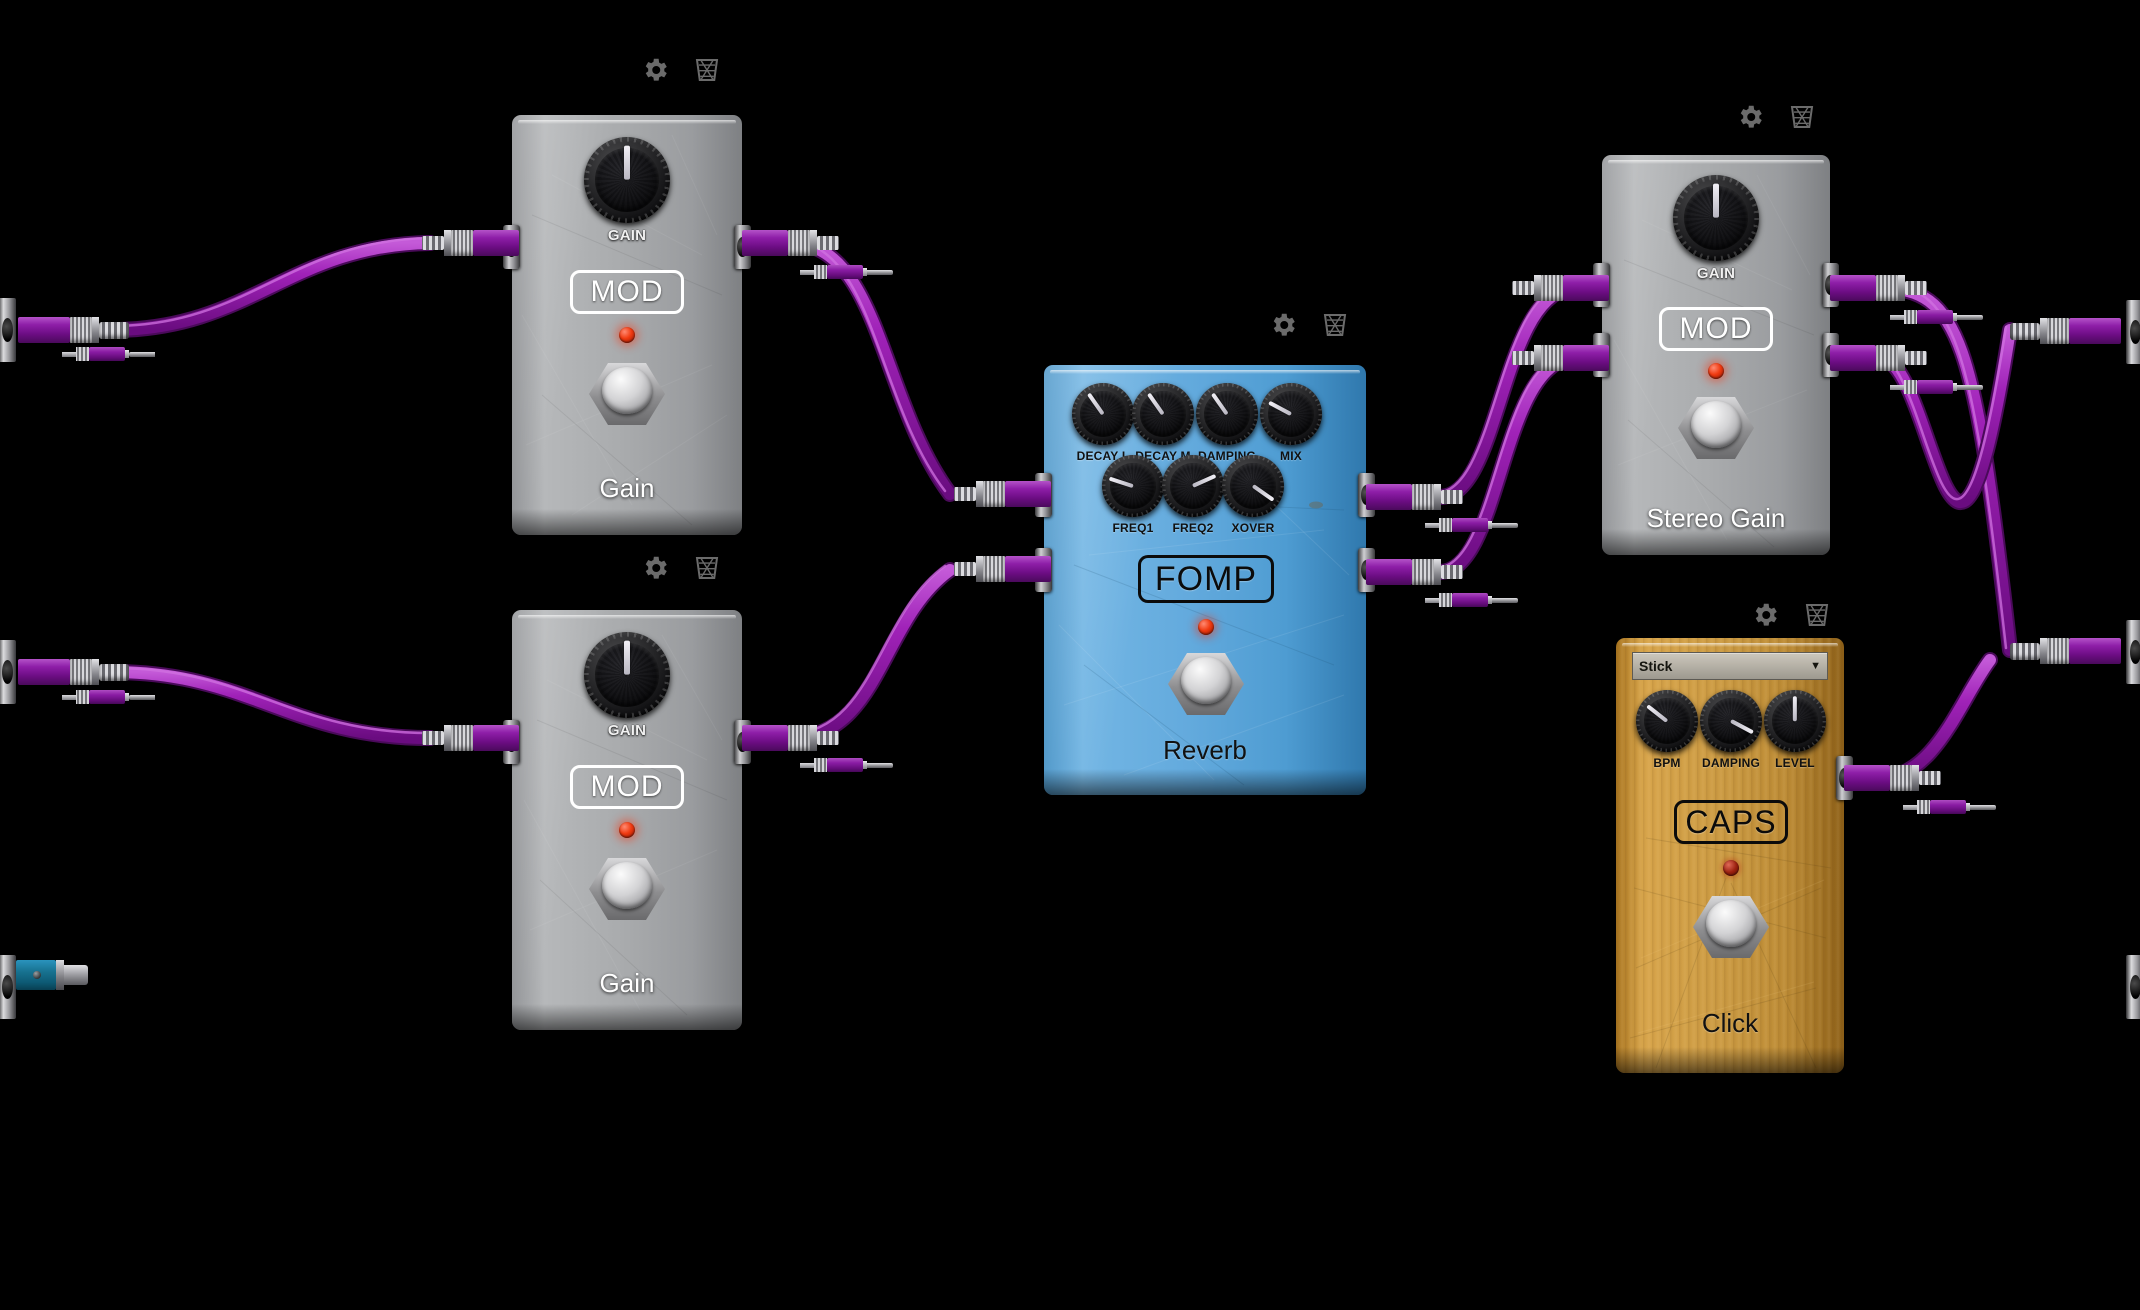  What do you see at coordinates (1667, 730) in the screenshot?
I see `knob-bpm: BPM` at bounding box center [1667, 730].